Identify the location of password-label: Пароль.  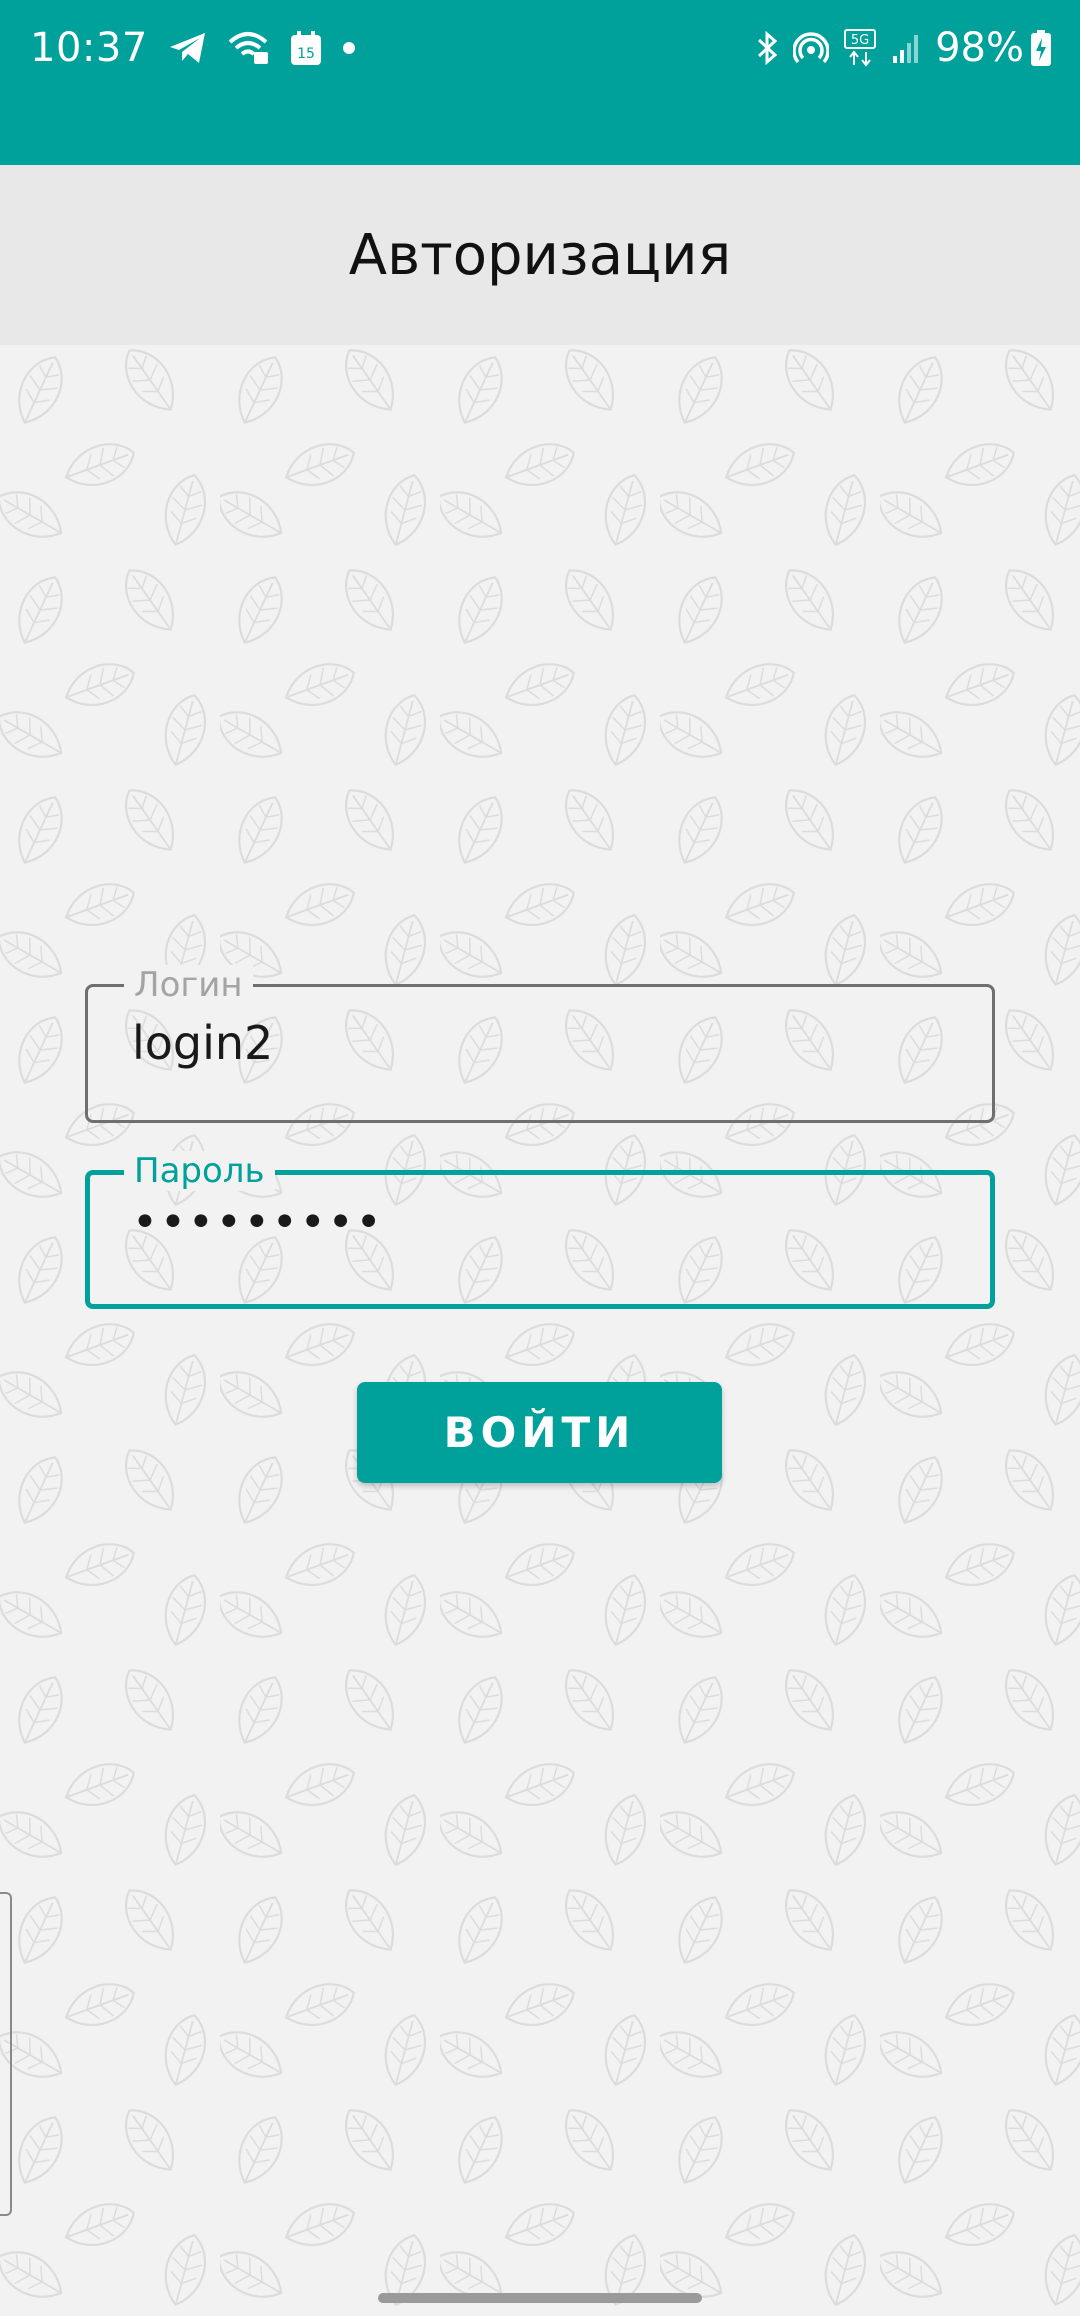
(199, 1171).